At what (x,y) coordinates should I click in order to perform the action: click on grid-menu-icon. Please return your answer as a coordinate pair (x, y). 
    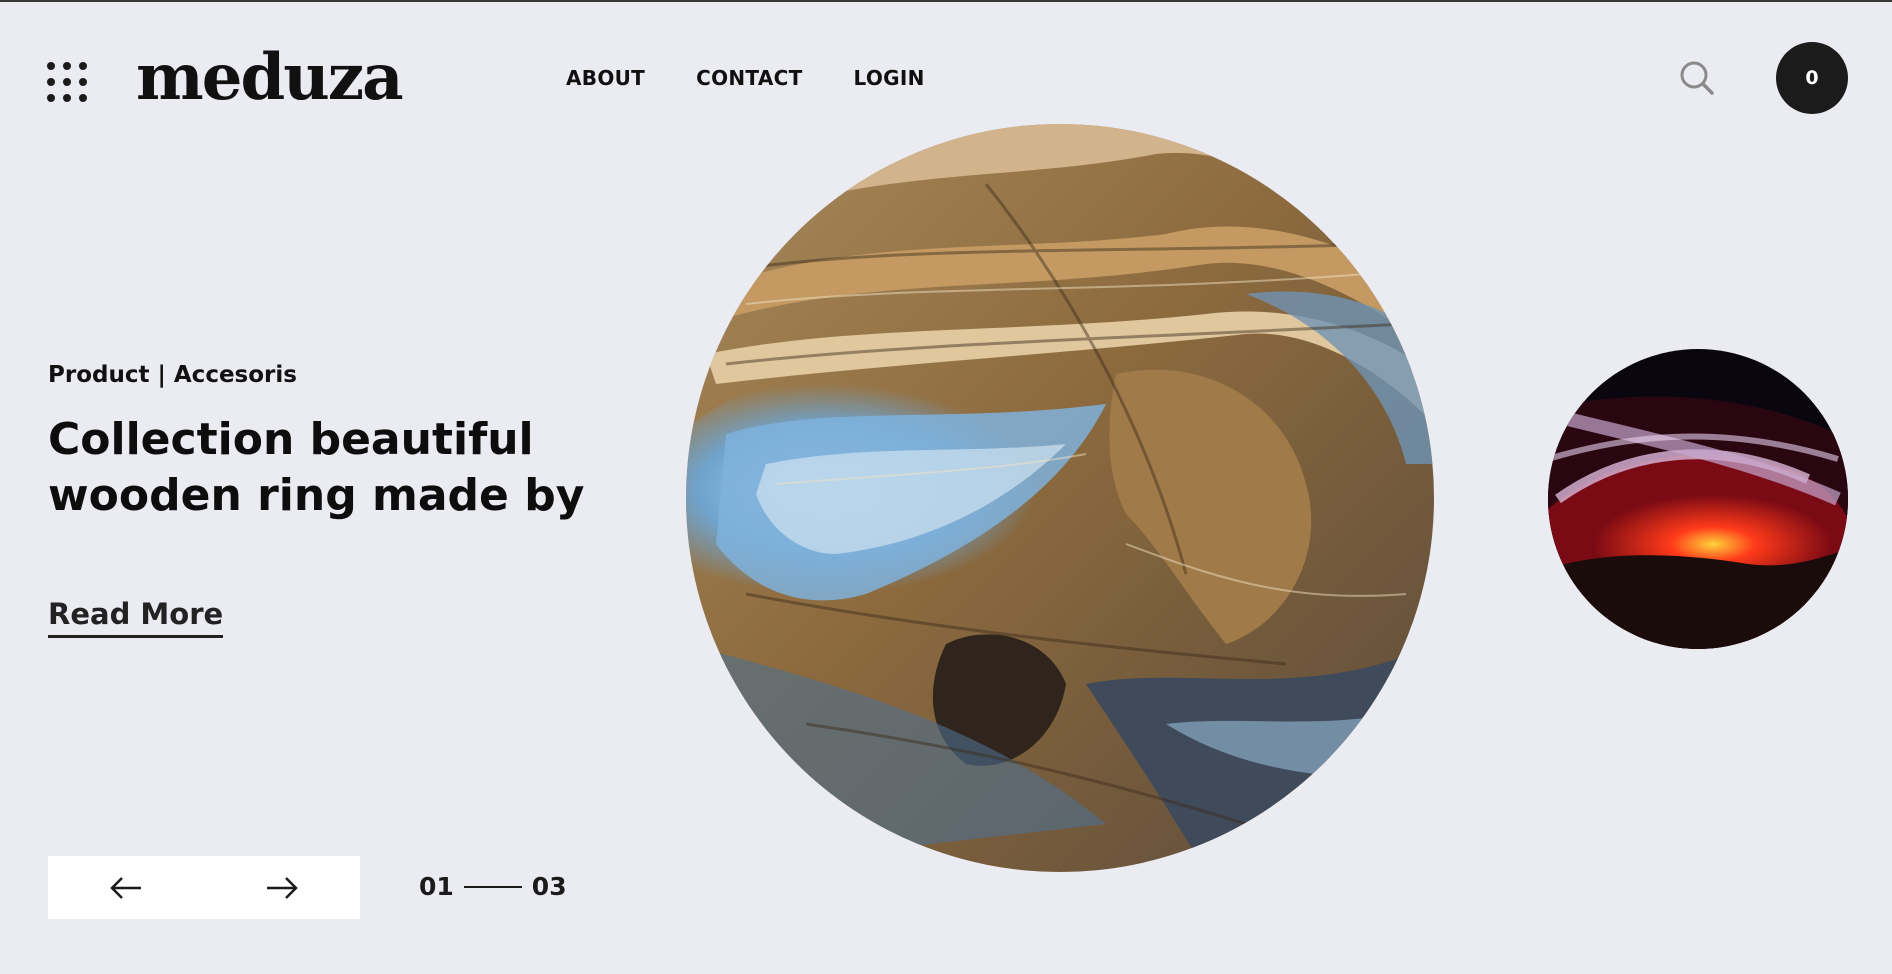
    Looking at the image, I should click on (71, 86).